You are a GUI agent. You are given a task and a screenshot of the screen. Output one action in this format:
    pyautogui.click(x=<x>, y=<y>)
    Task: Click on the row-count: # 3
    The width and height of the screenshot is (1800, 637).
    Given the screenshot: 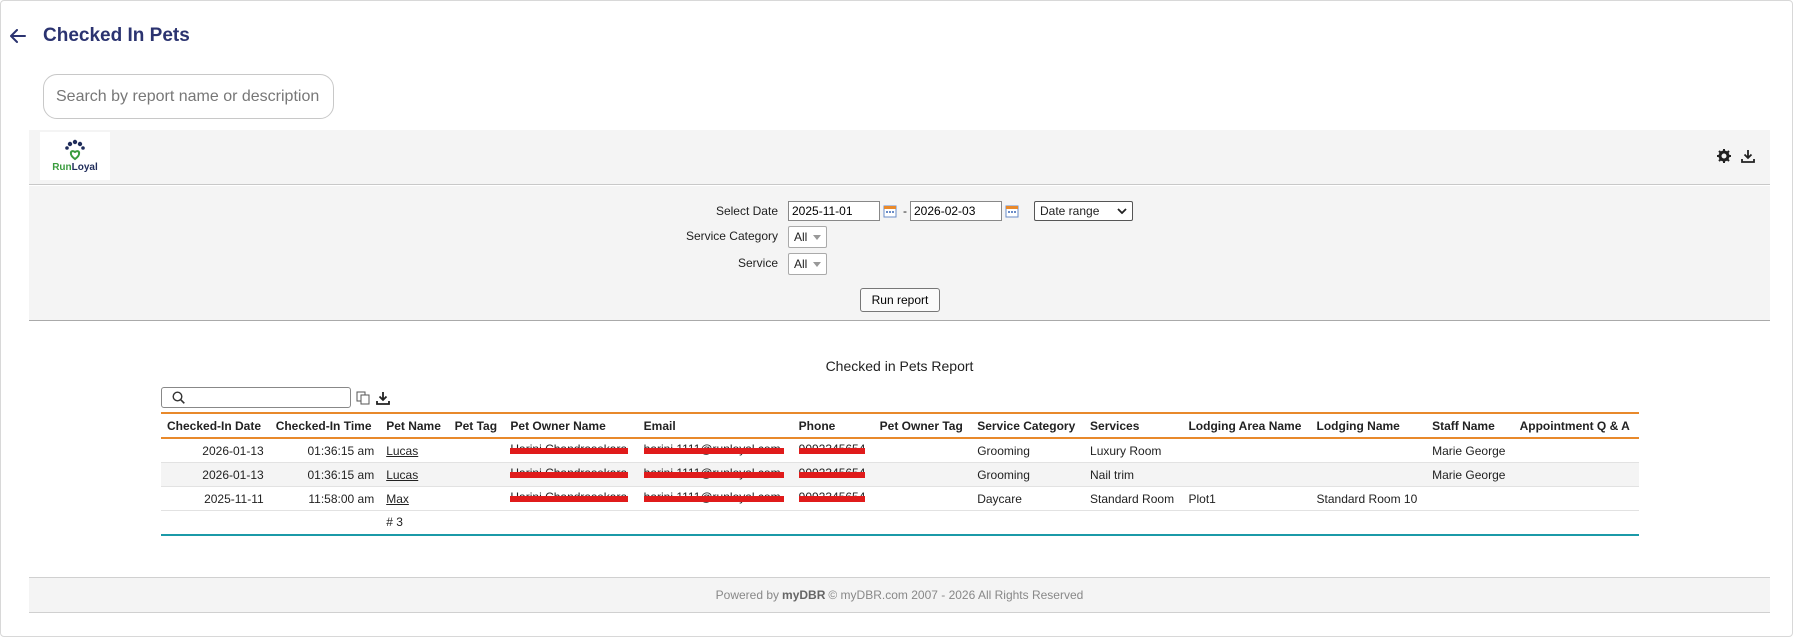 What is the action you would take?
    pyautogui.click(x=414, y=523)
    